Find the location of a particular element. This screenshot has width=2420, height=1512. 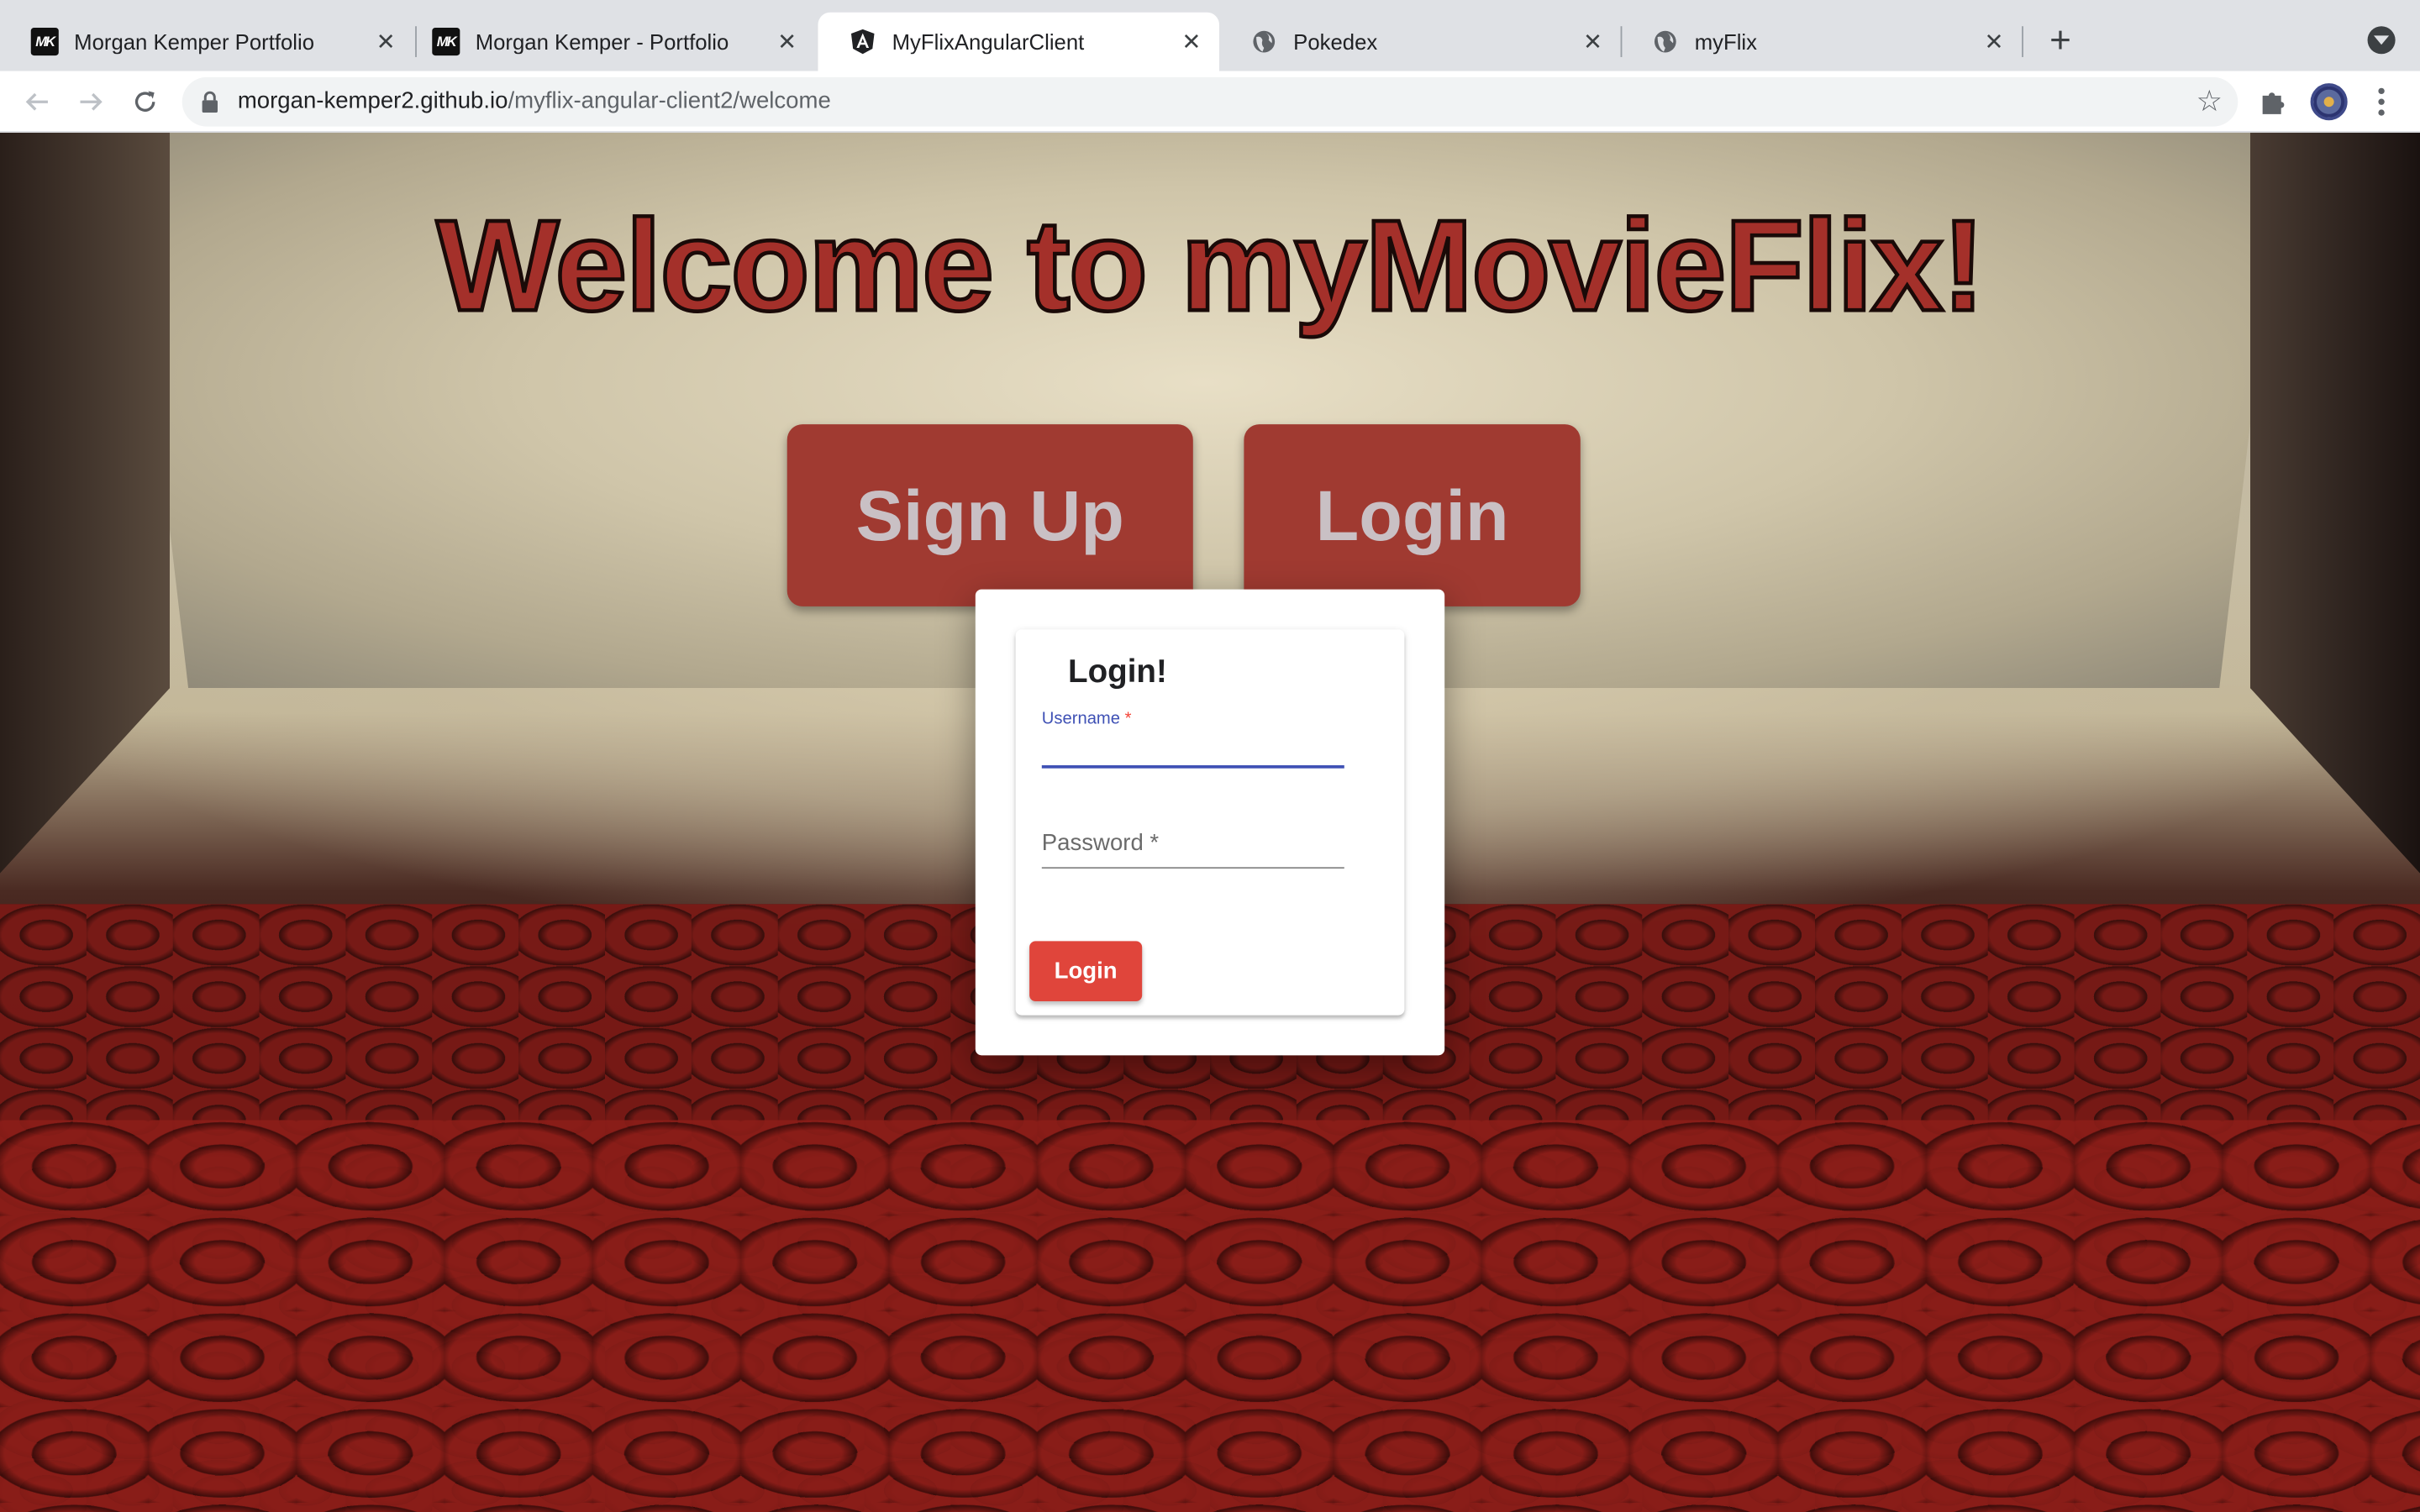

tab-title: Pokedex is located at coordinates (1335, 42).